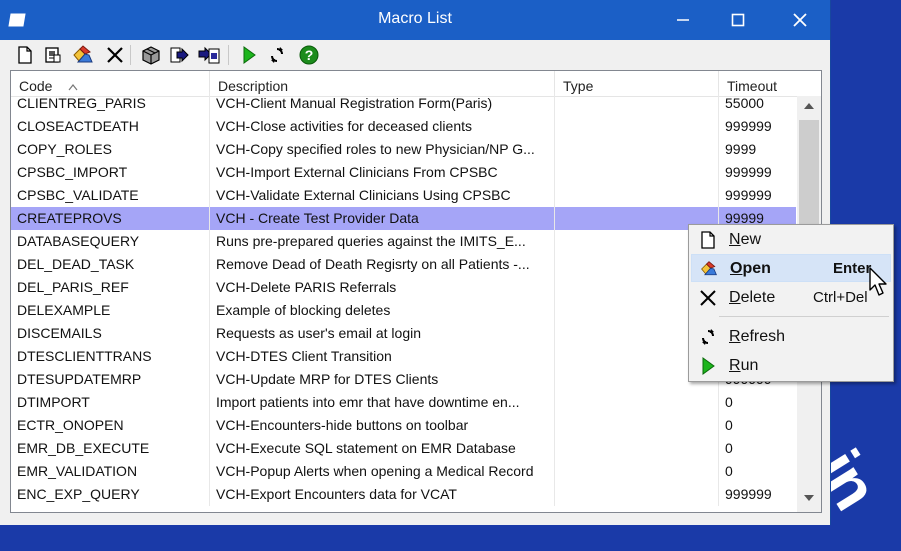  Describe the element at coordinates (110, 103) in the screenshot. I see `cell-code: CLIENTREG_PARIS` at that location.